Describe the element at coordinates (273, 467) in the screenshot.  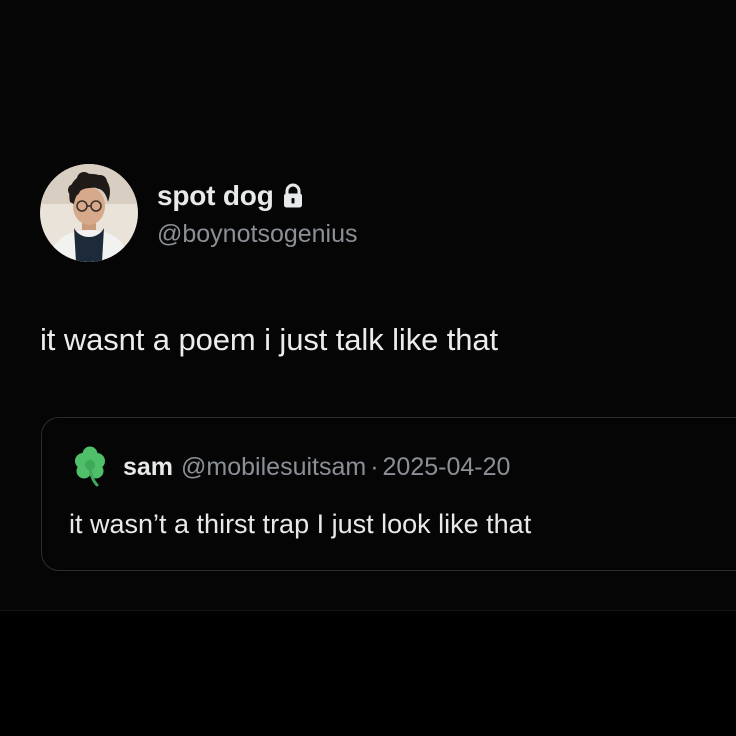
I see `quote-author-handle: @mobilesuitsam` at that location.